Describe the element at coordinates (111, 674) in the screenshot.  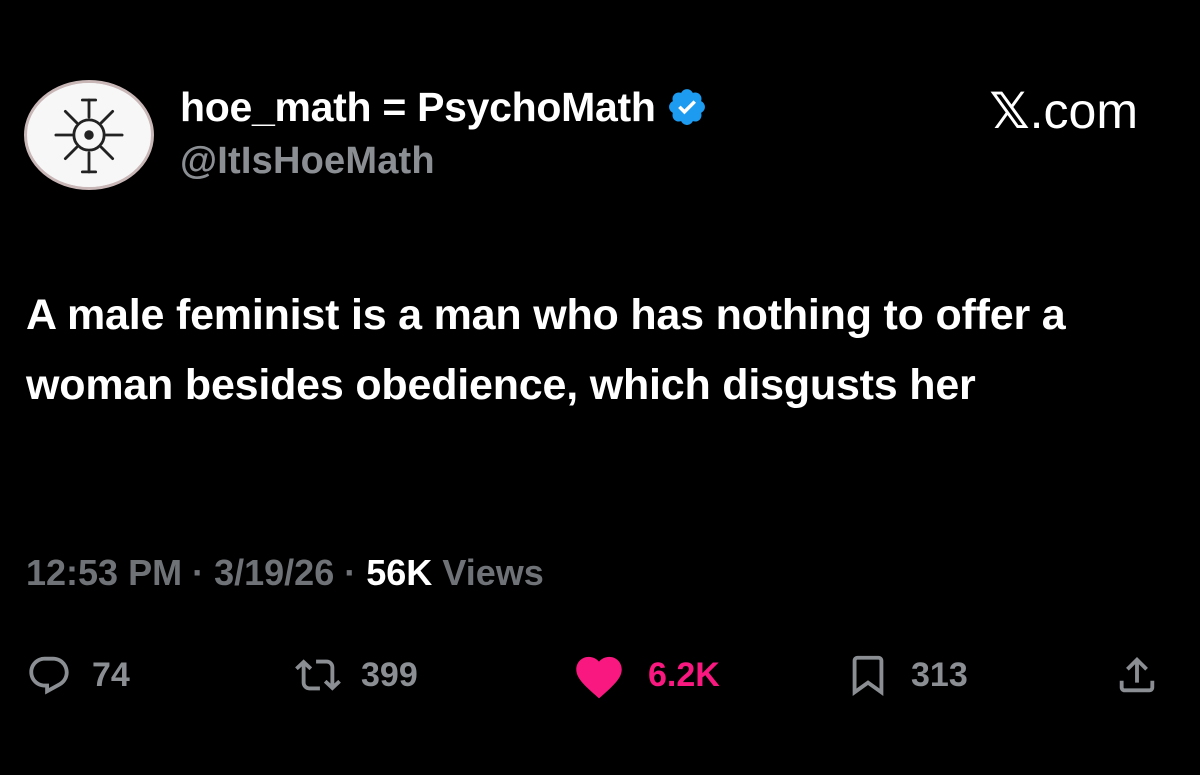
I see `reply-count: 74` at that location.